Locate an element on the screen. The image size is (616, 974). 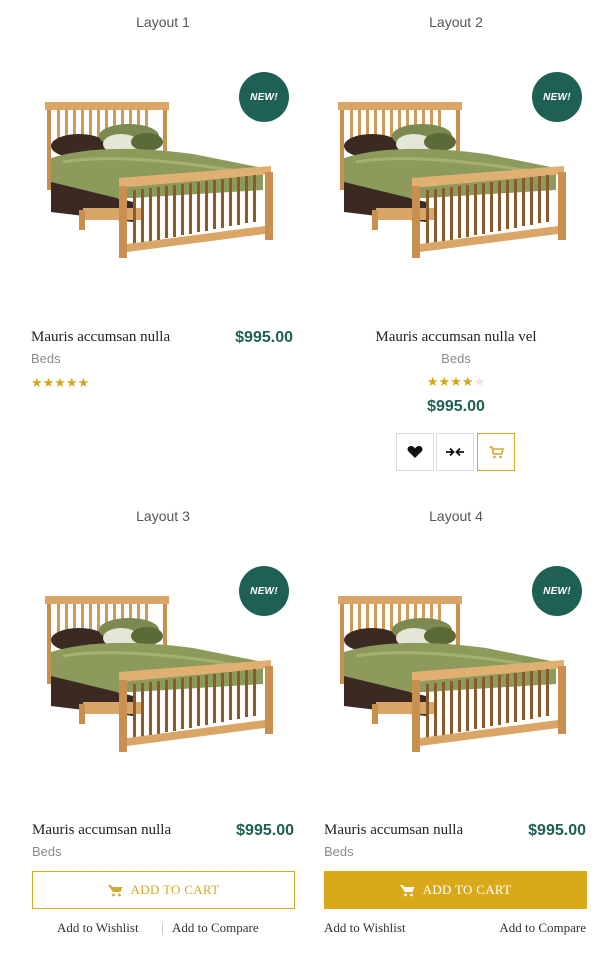
compare-button is located at coordinates (455, 452).